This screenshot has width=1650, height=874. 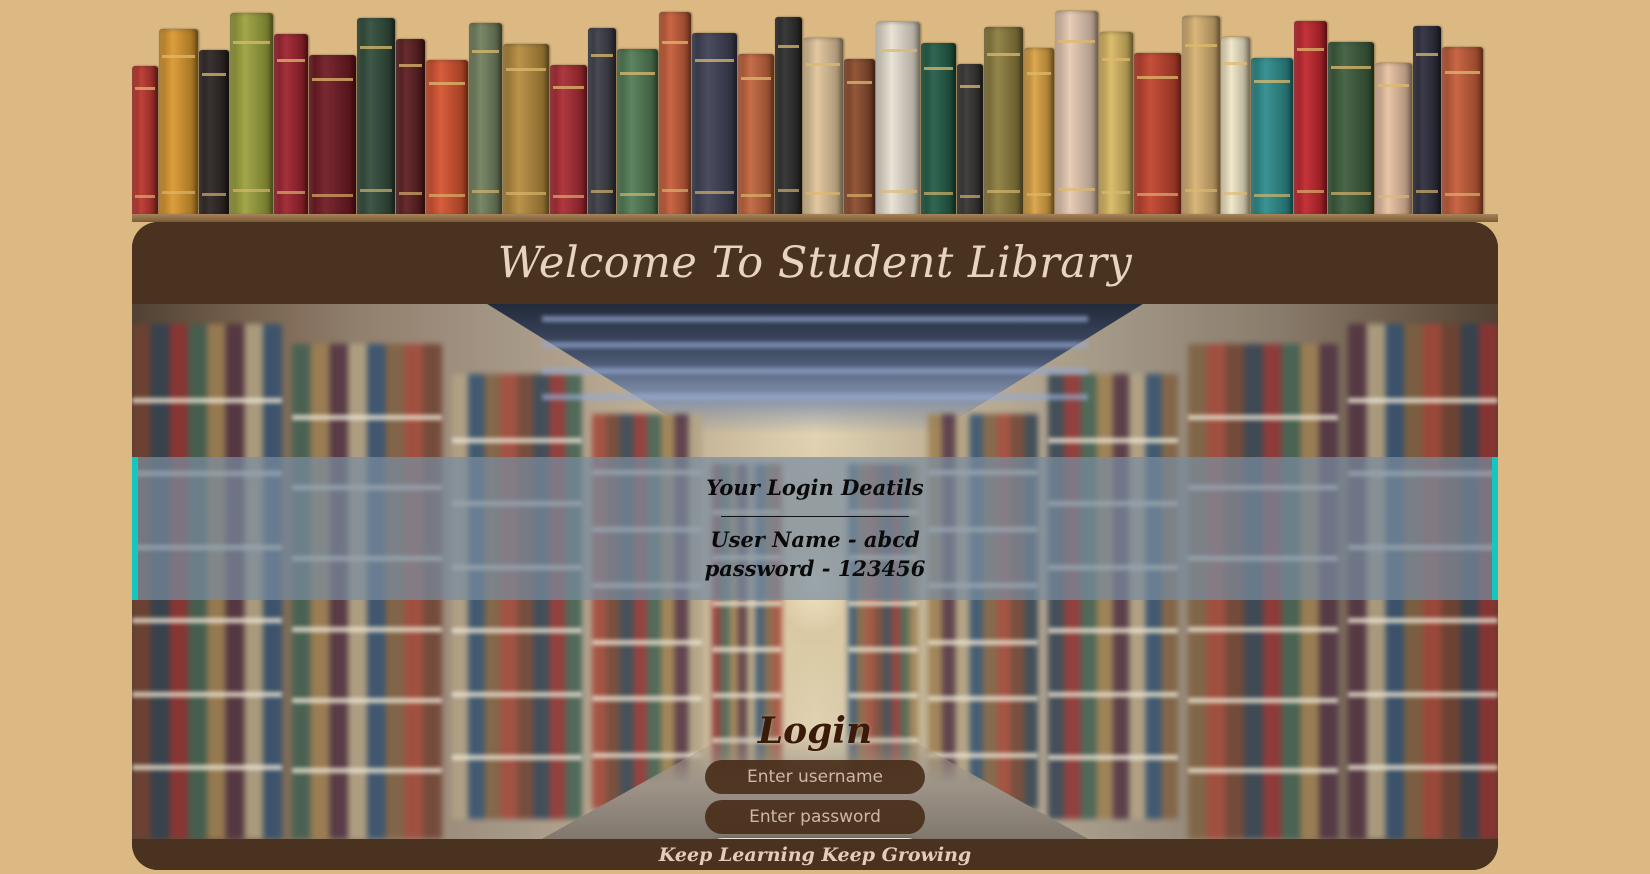 I want to click on login-title: Login, so click(x=815, y=731).